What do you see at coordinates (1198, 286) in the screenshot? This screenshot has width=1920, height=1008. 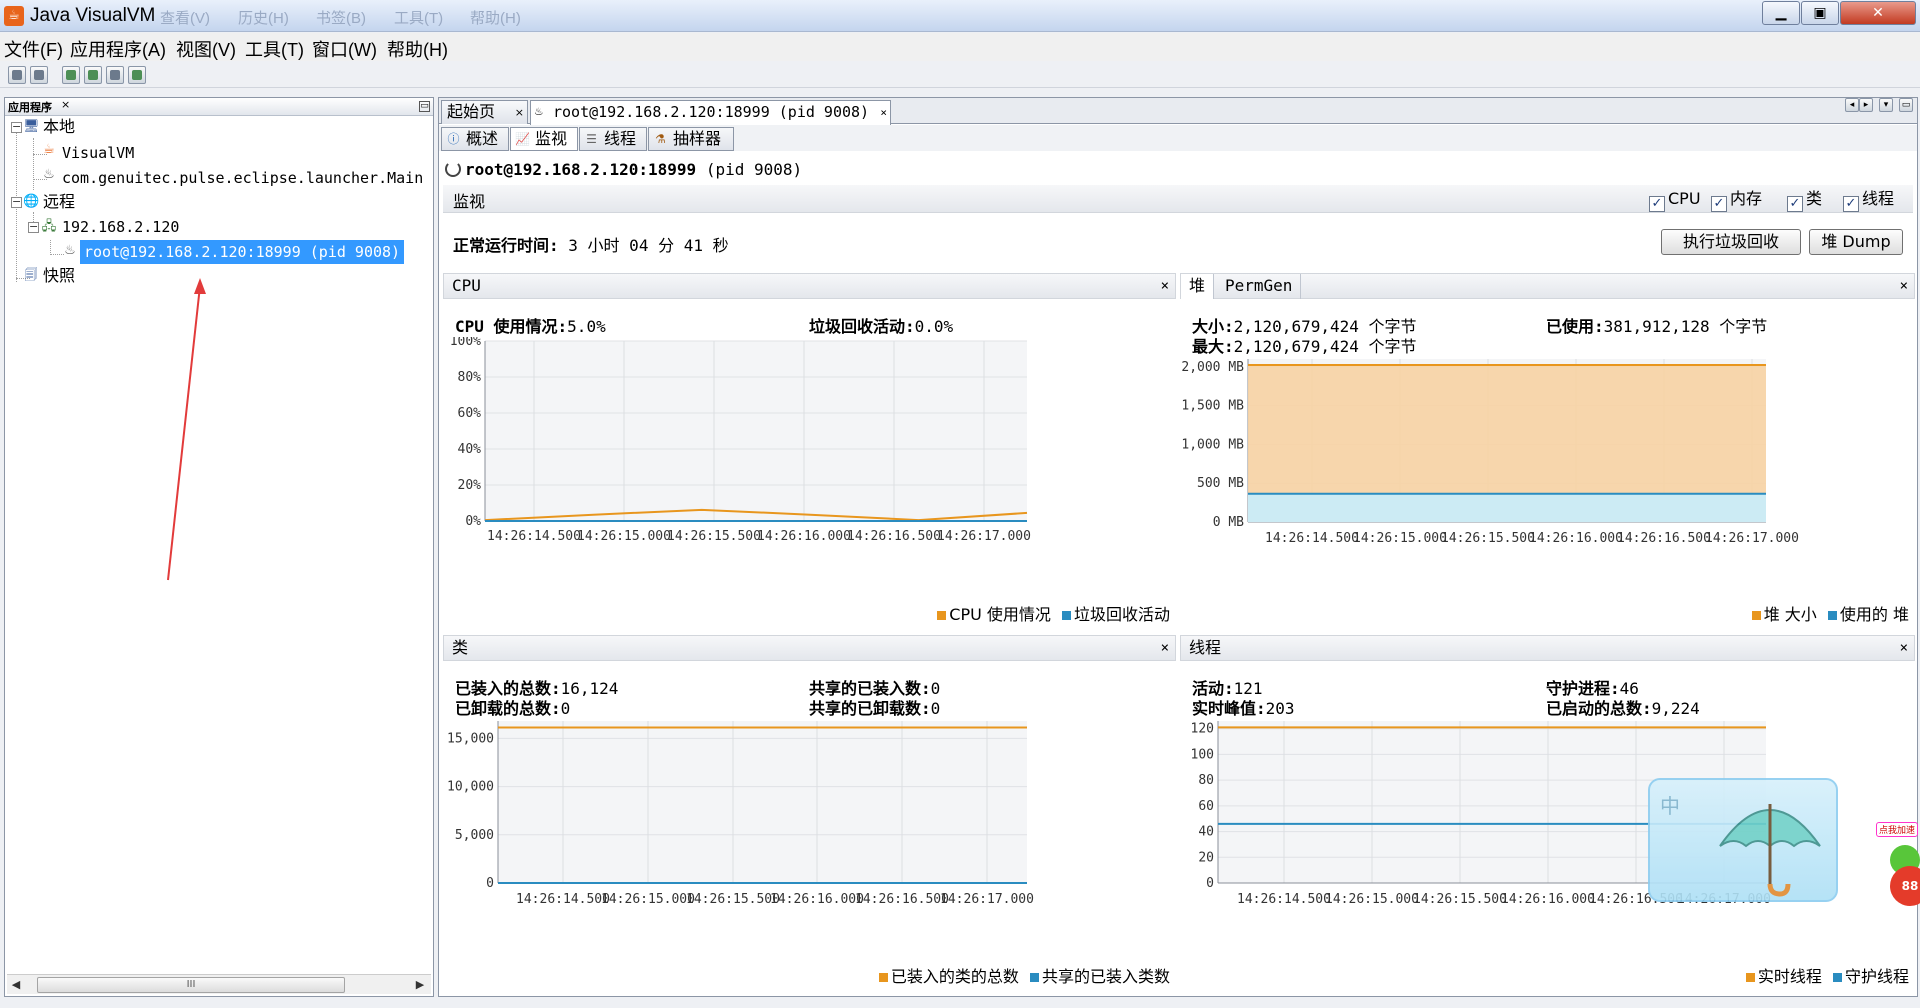 I see `tab-heap: 堆` at bounding box center [1198, 286].